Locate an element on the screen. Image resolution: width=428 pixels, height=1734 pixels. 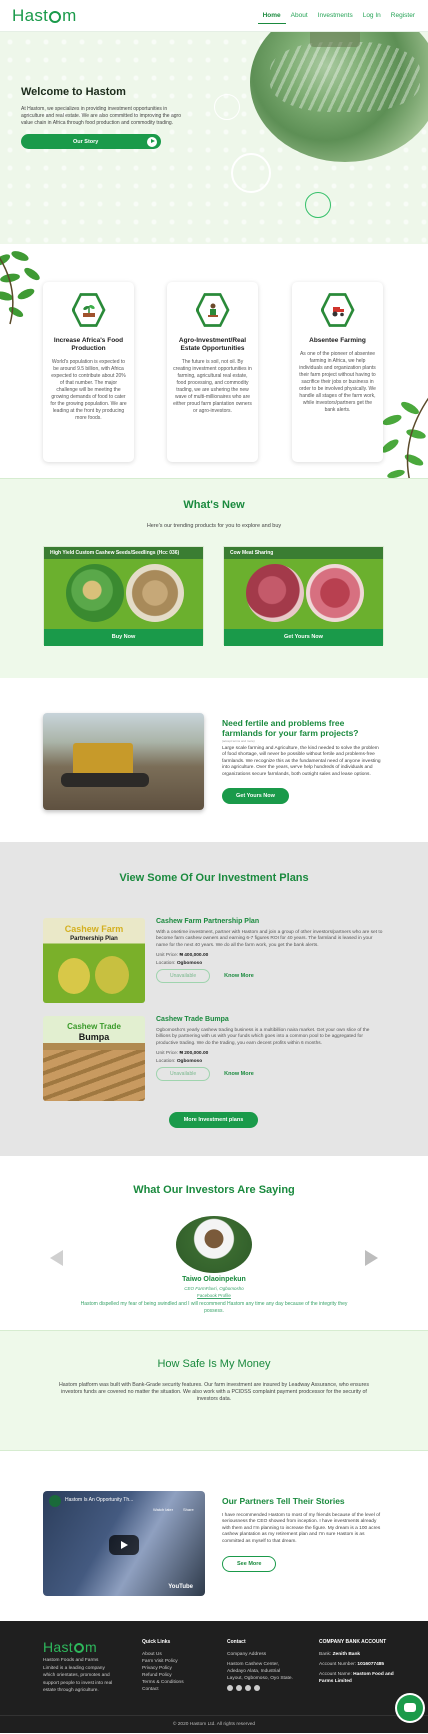
whatsapp-icon is located at coordinates (248, 1688).